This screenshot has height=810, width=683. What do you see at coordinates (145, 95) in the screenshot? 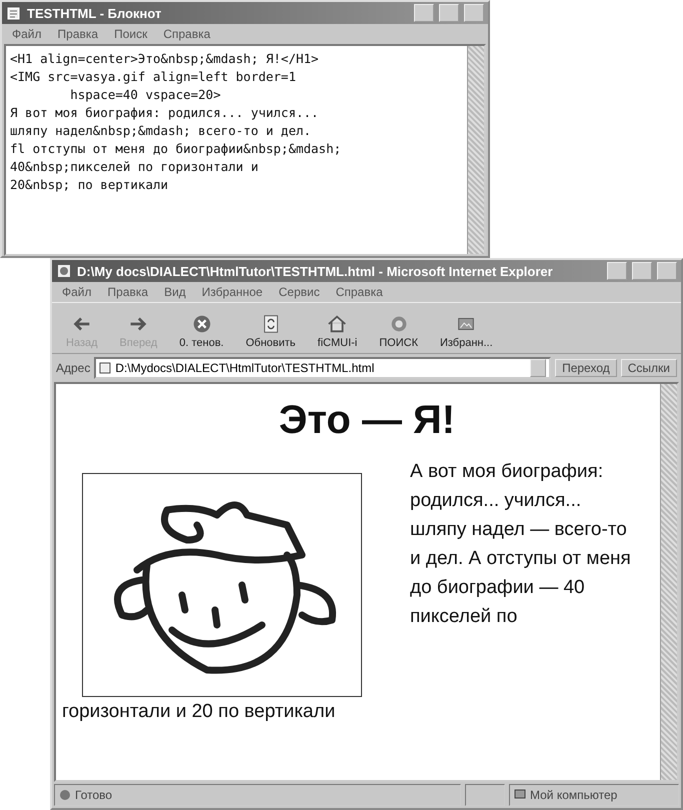
I see `code-line: hspace=40 vspace=20>` at bounding box center [145, 95].